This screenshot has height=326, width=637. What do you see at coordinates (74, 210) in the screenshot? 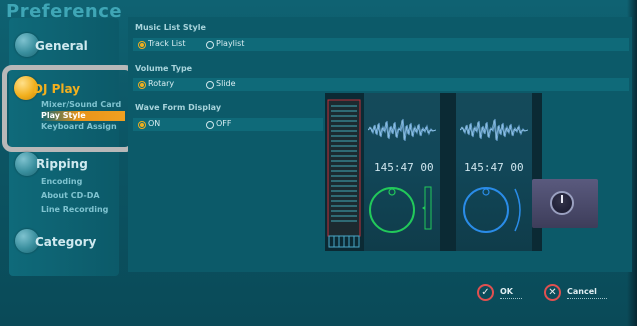
I see `nav-item-line-recording: Line Recording` at bounding box center [74, 210].